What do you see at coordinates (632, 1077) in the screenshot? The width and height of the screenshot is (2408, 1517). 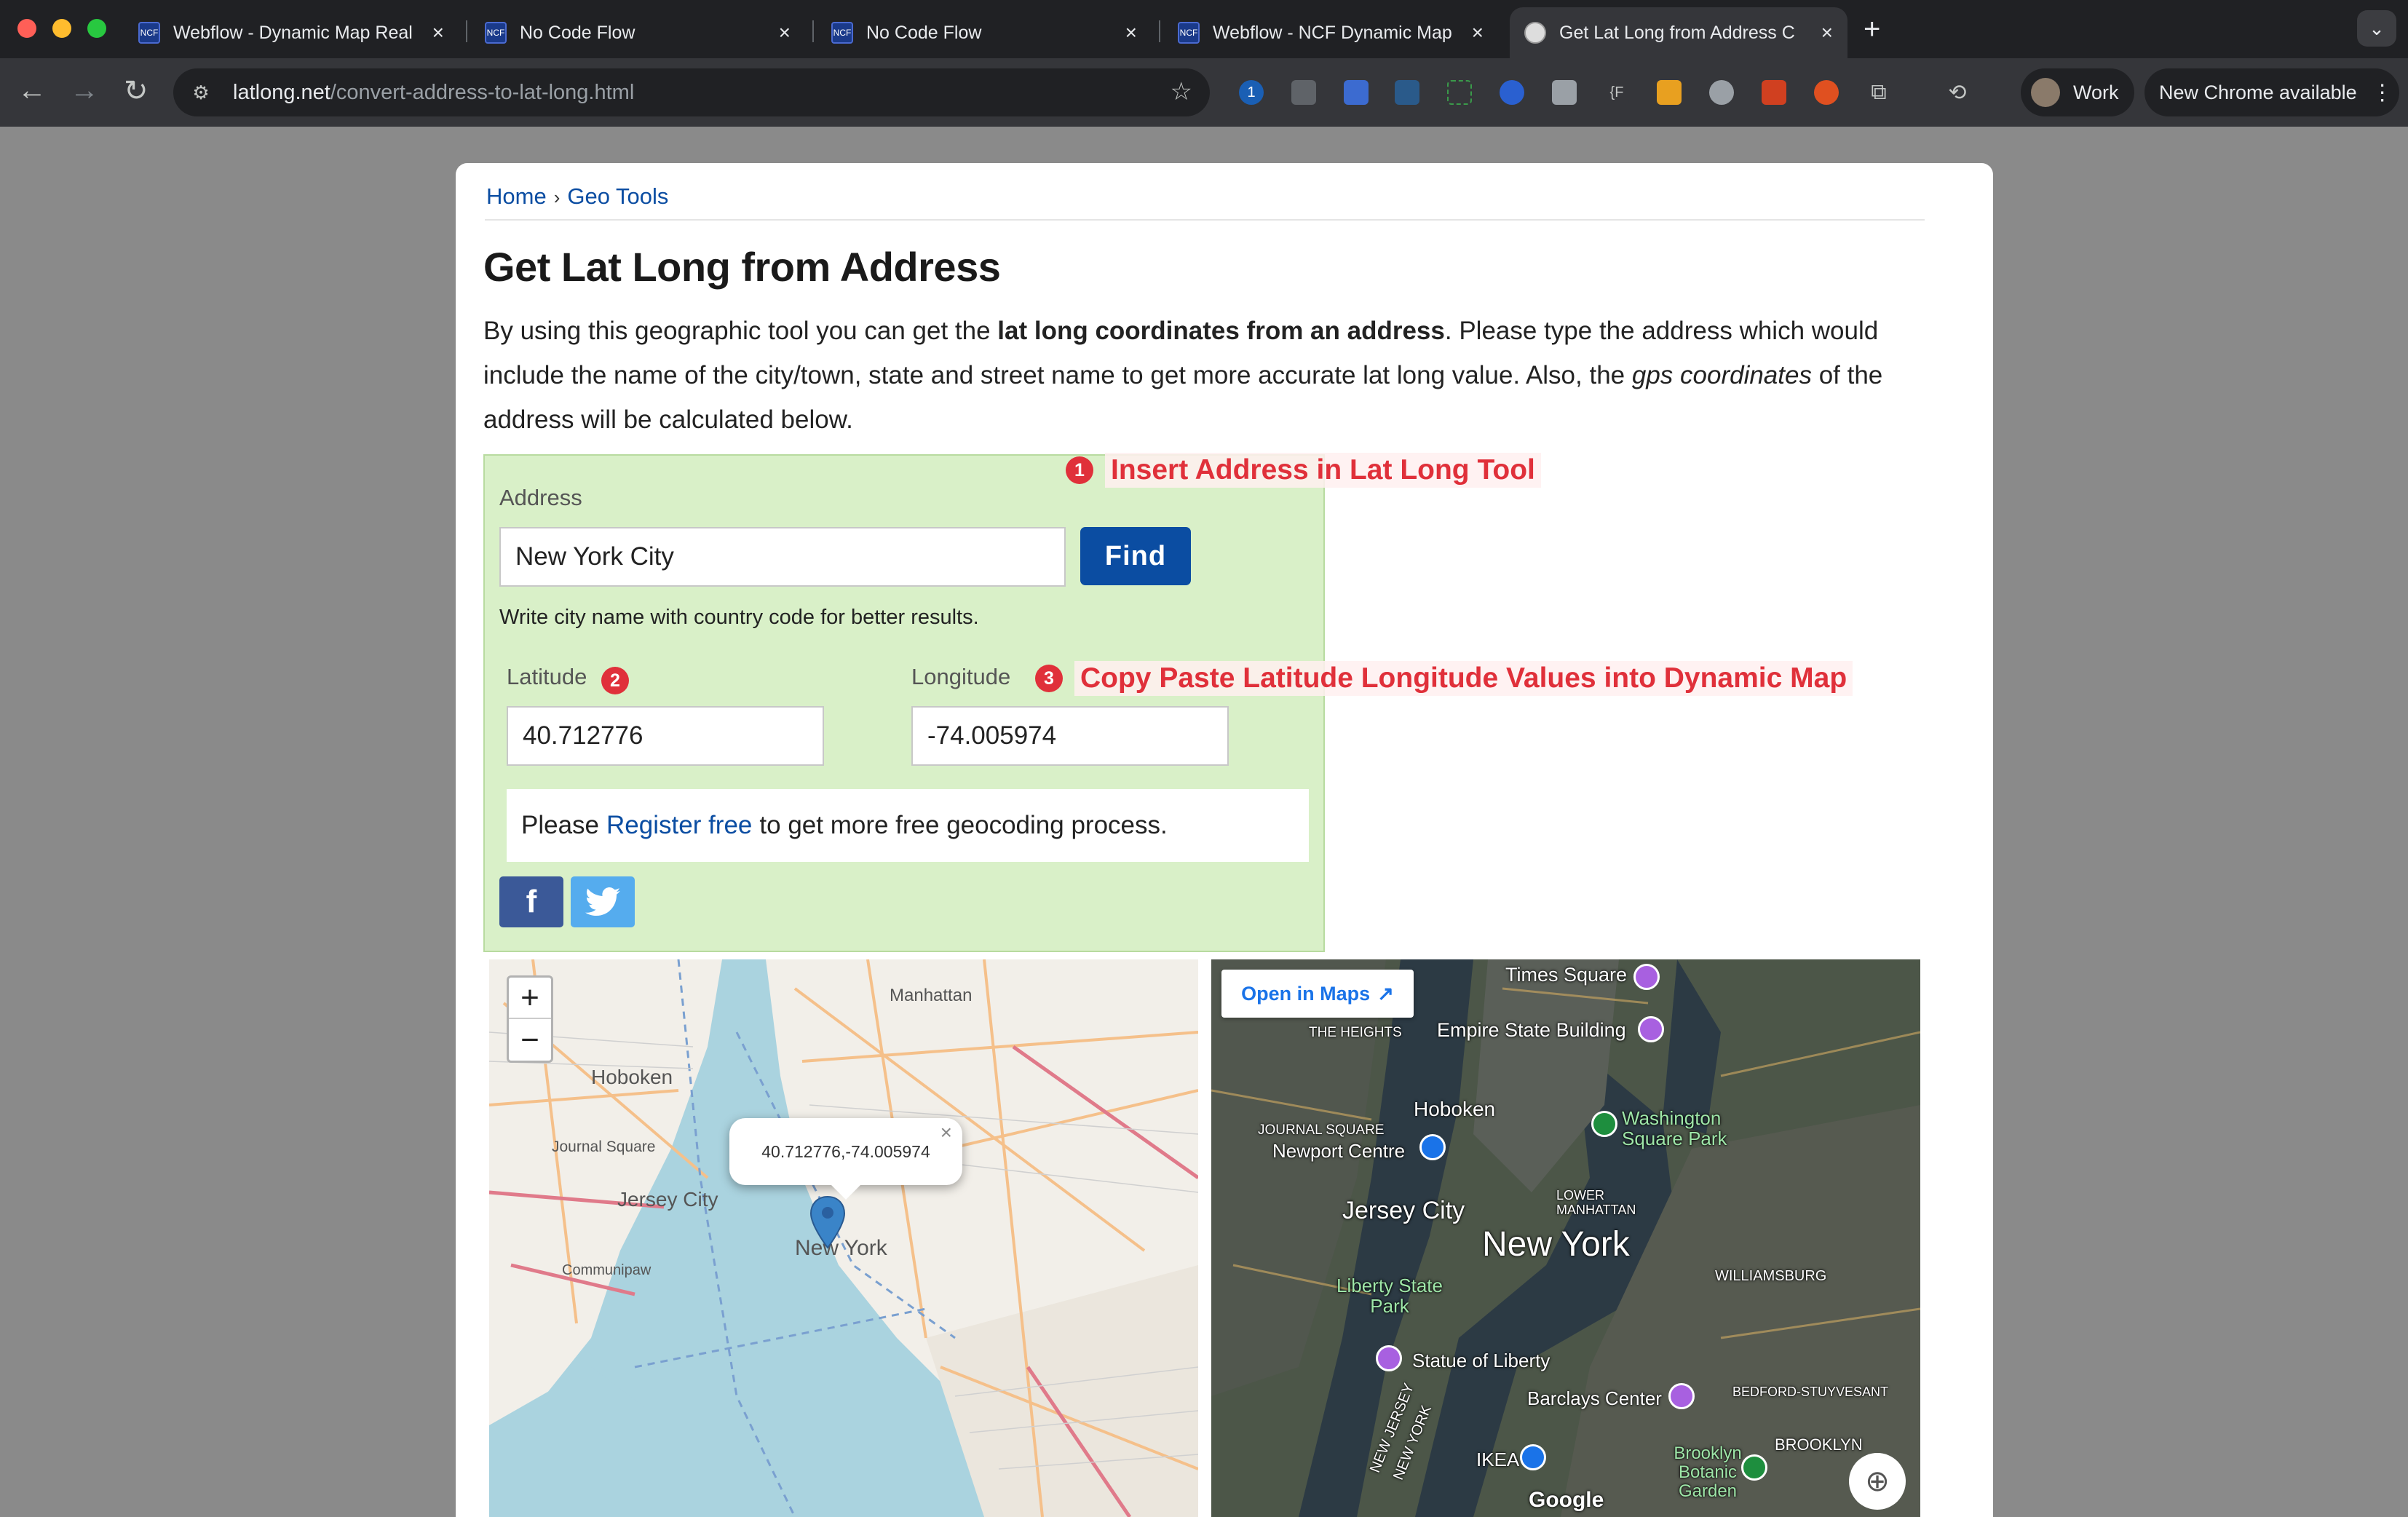 I see `map-label: Hoboken` at bounding box center [632, 1077].